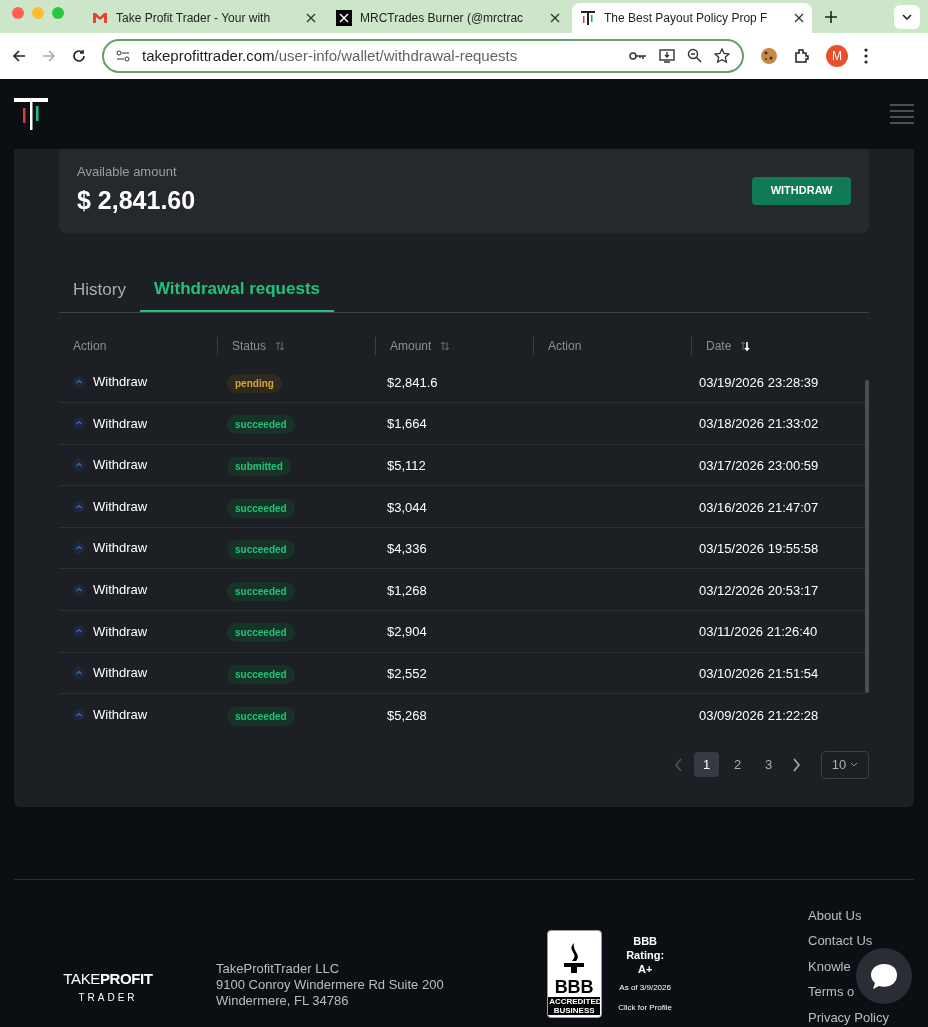 The image size is (928, 1027). I want to click on footer-link: Contact Us, so click(840, 941).